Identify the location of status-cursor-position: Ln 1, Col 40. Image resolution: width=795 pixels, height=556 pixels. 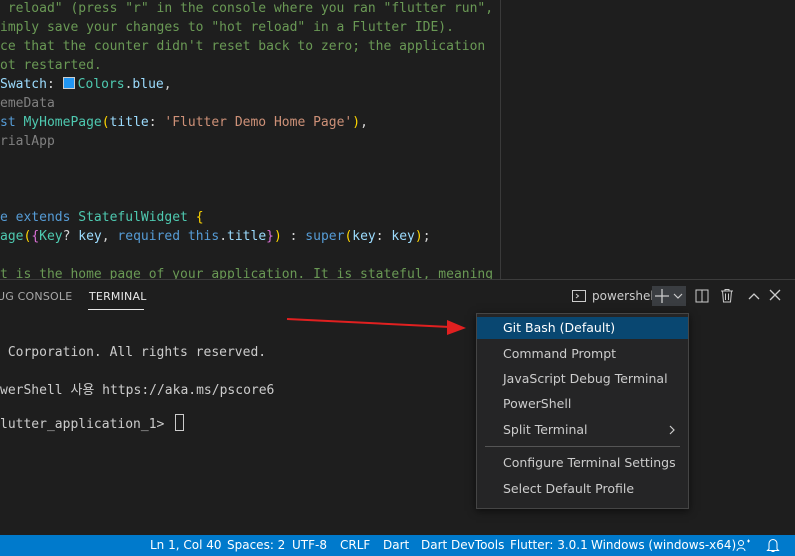
(186, 545).